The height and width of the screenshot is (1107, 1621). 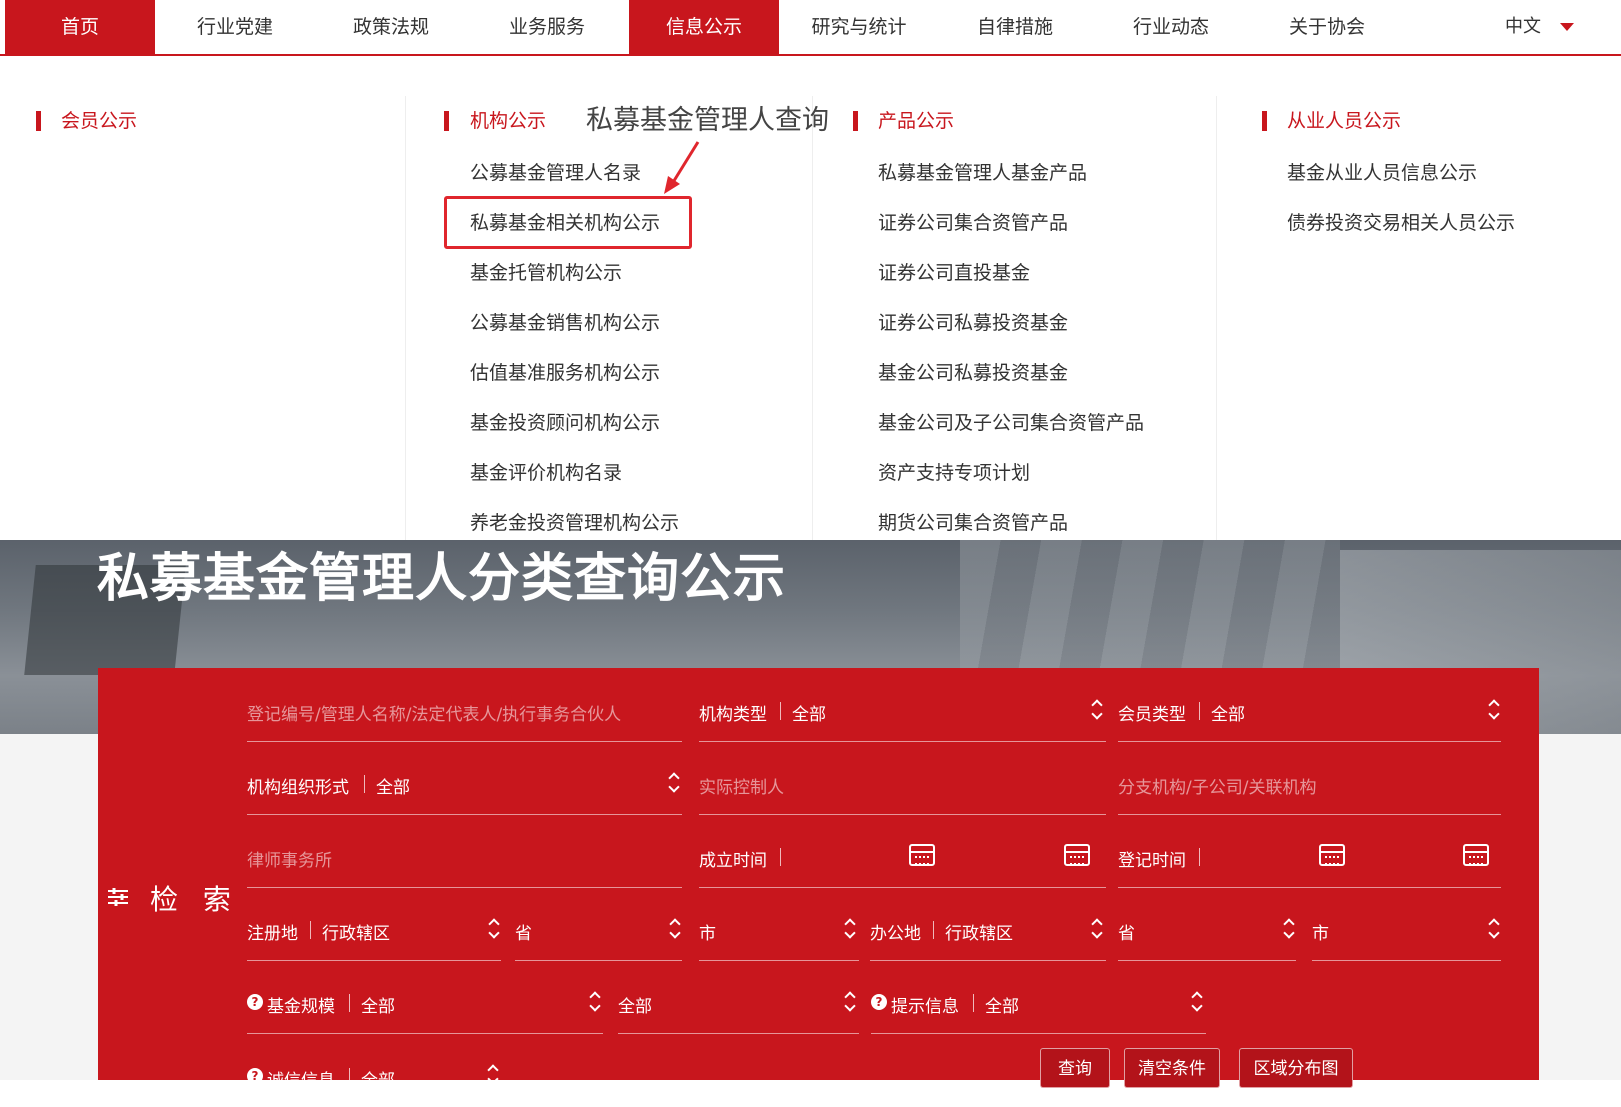 I want to click on menu-link: 基金托管机构公示, so click(x=546, y=273).